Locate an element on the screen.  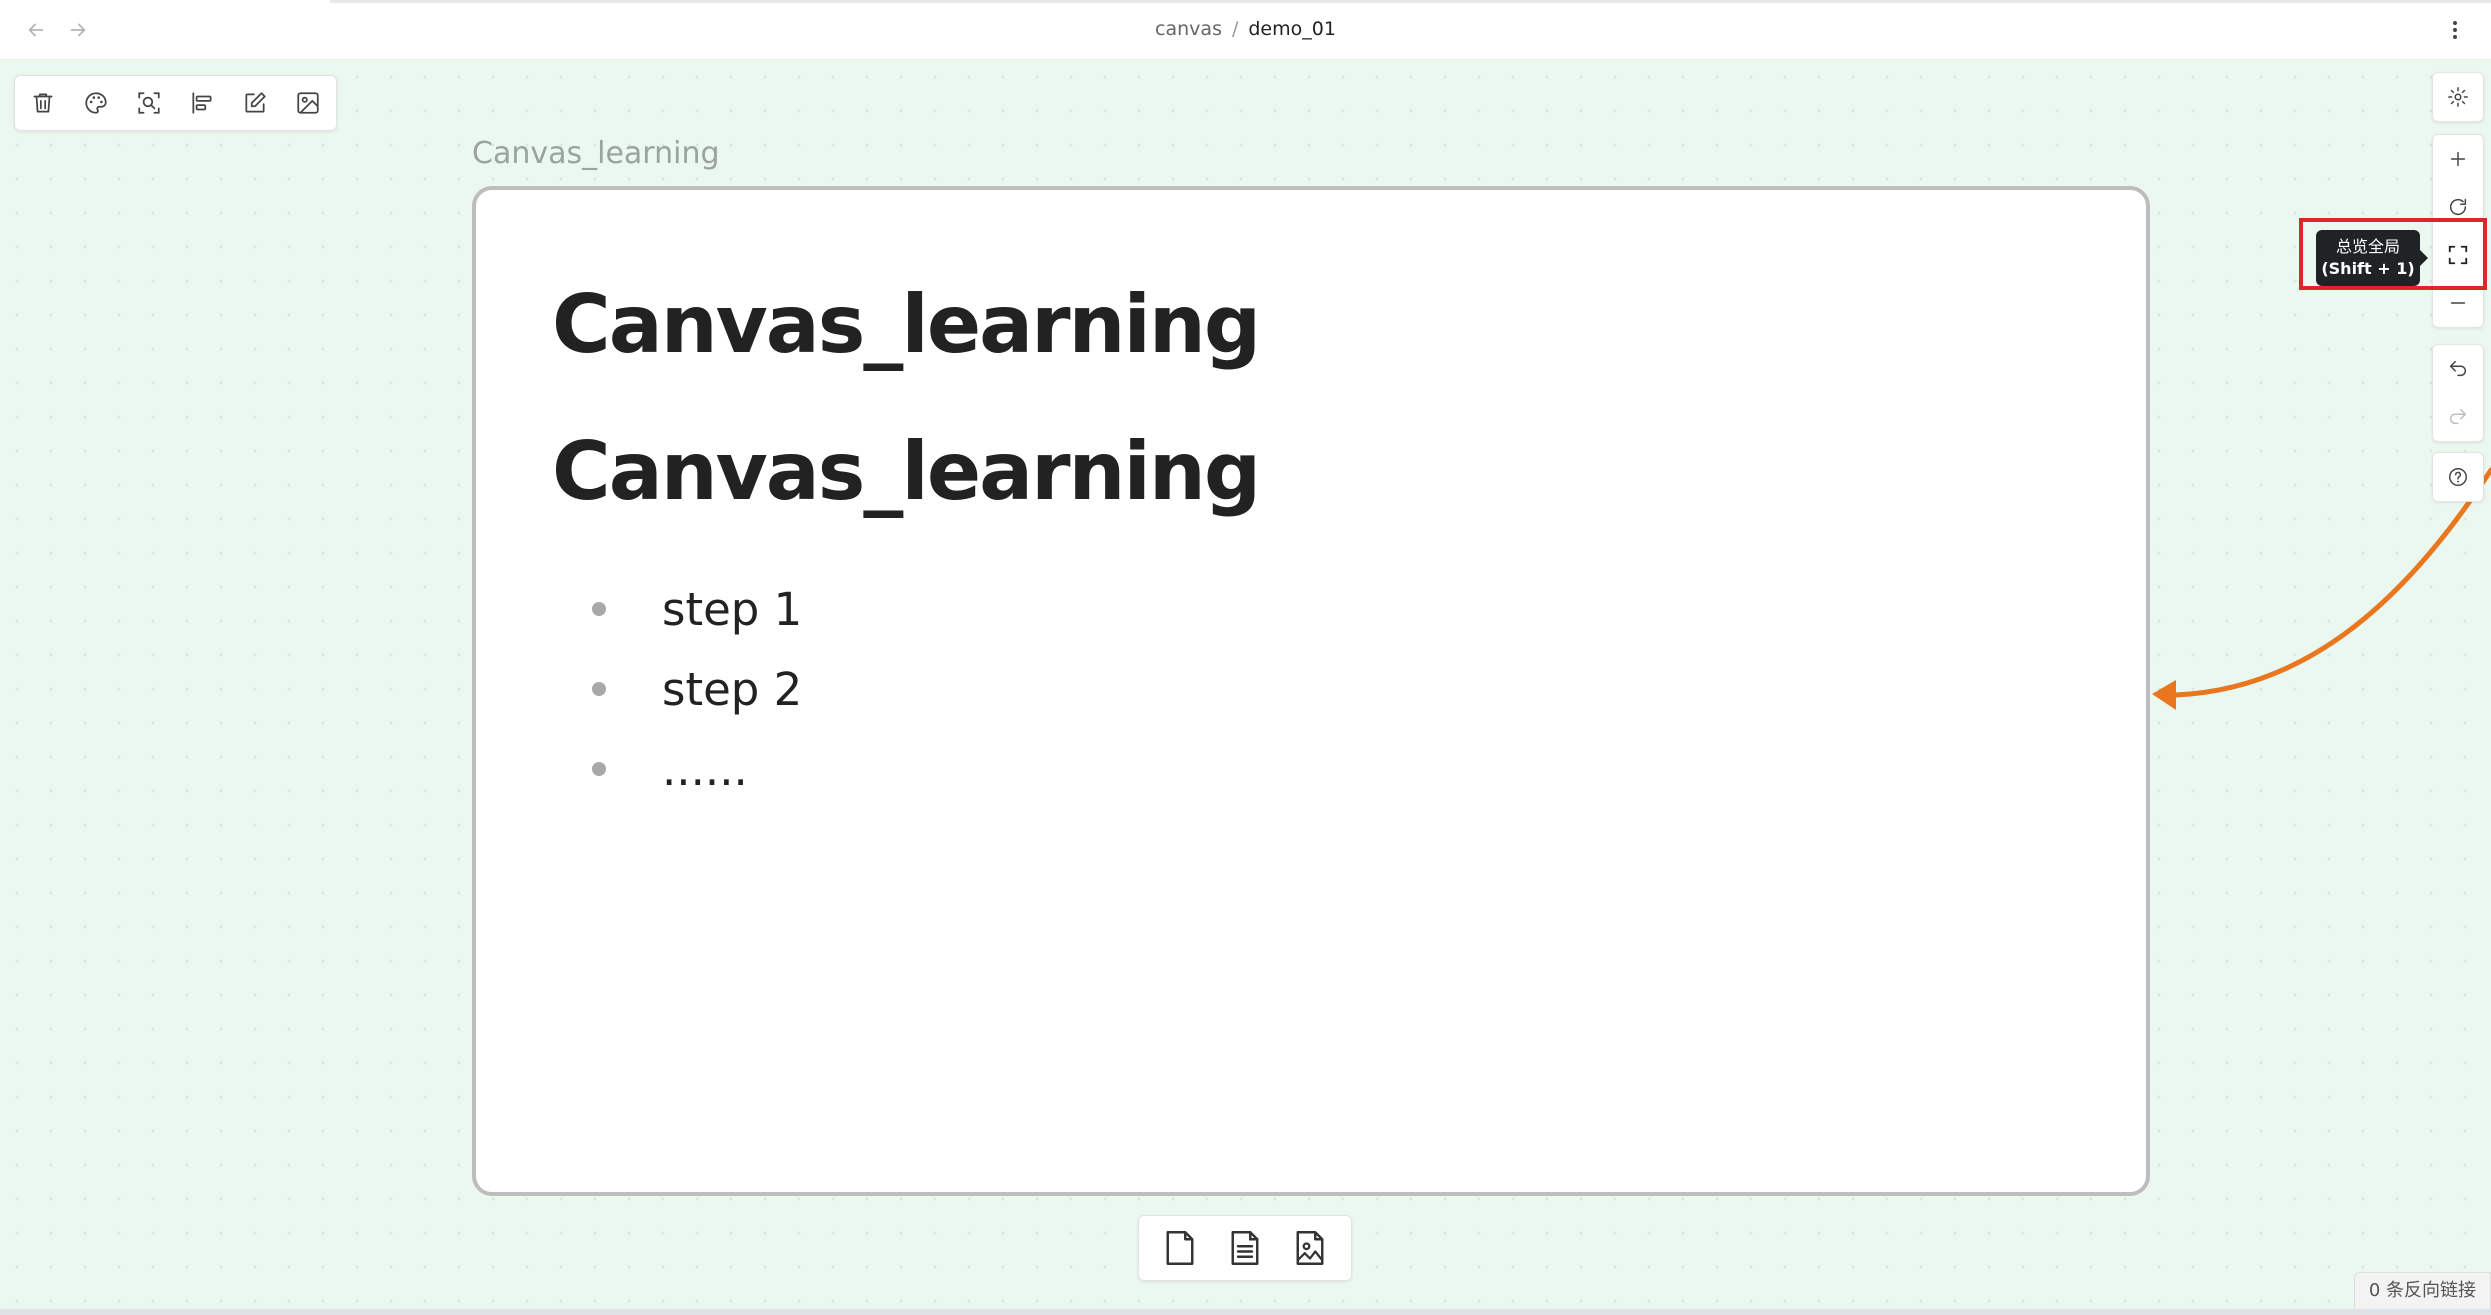
help-button is located at coordinates (2458, 477).